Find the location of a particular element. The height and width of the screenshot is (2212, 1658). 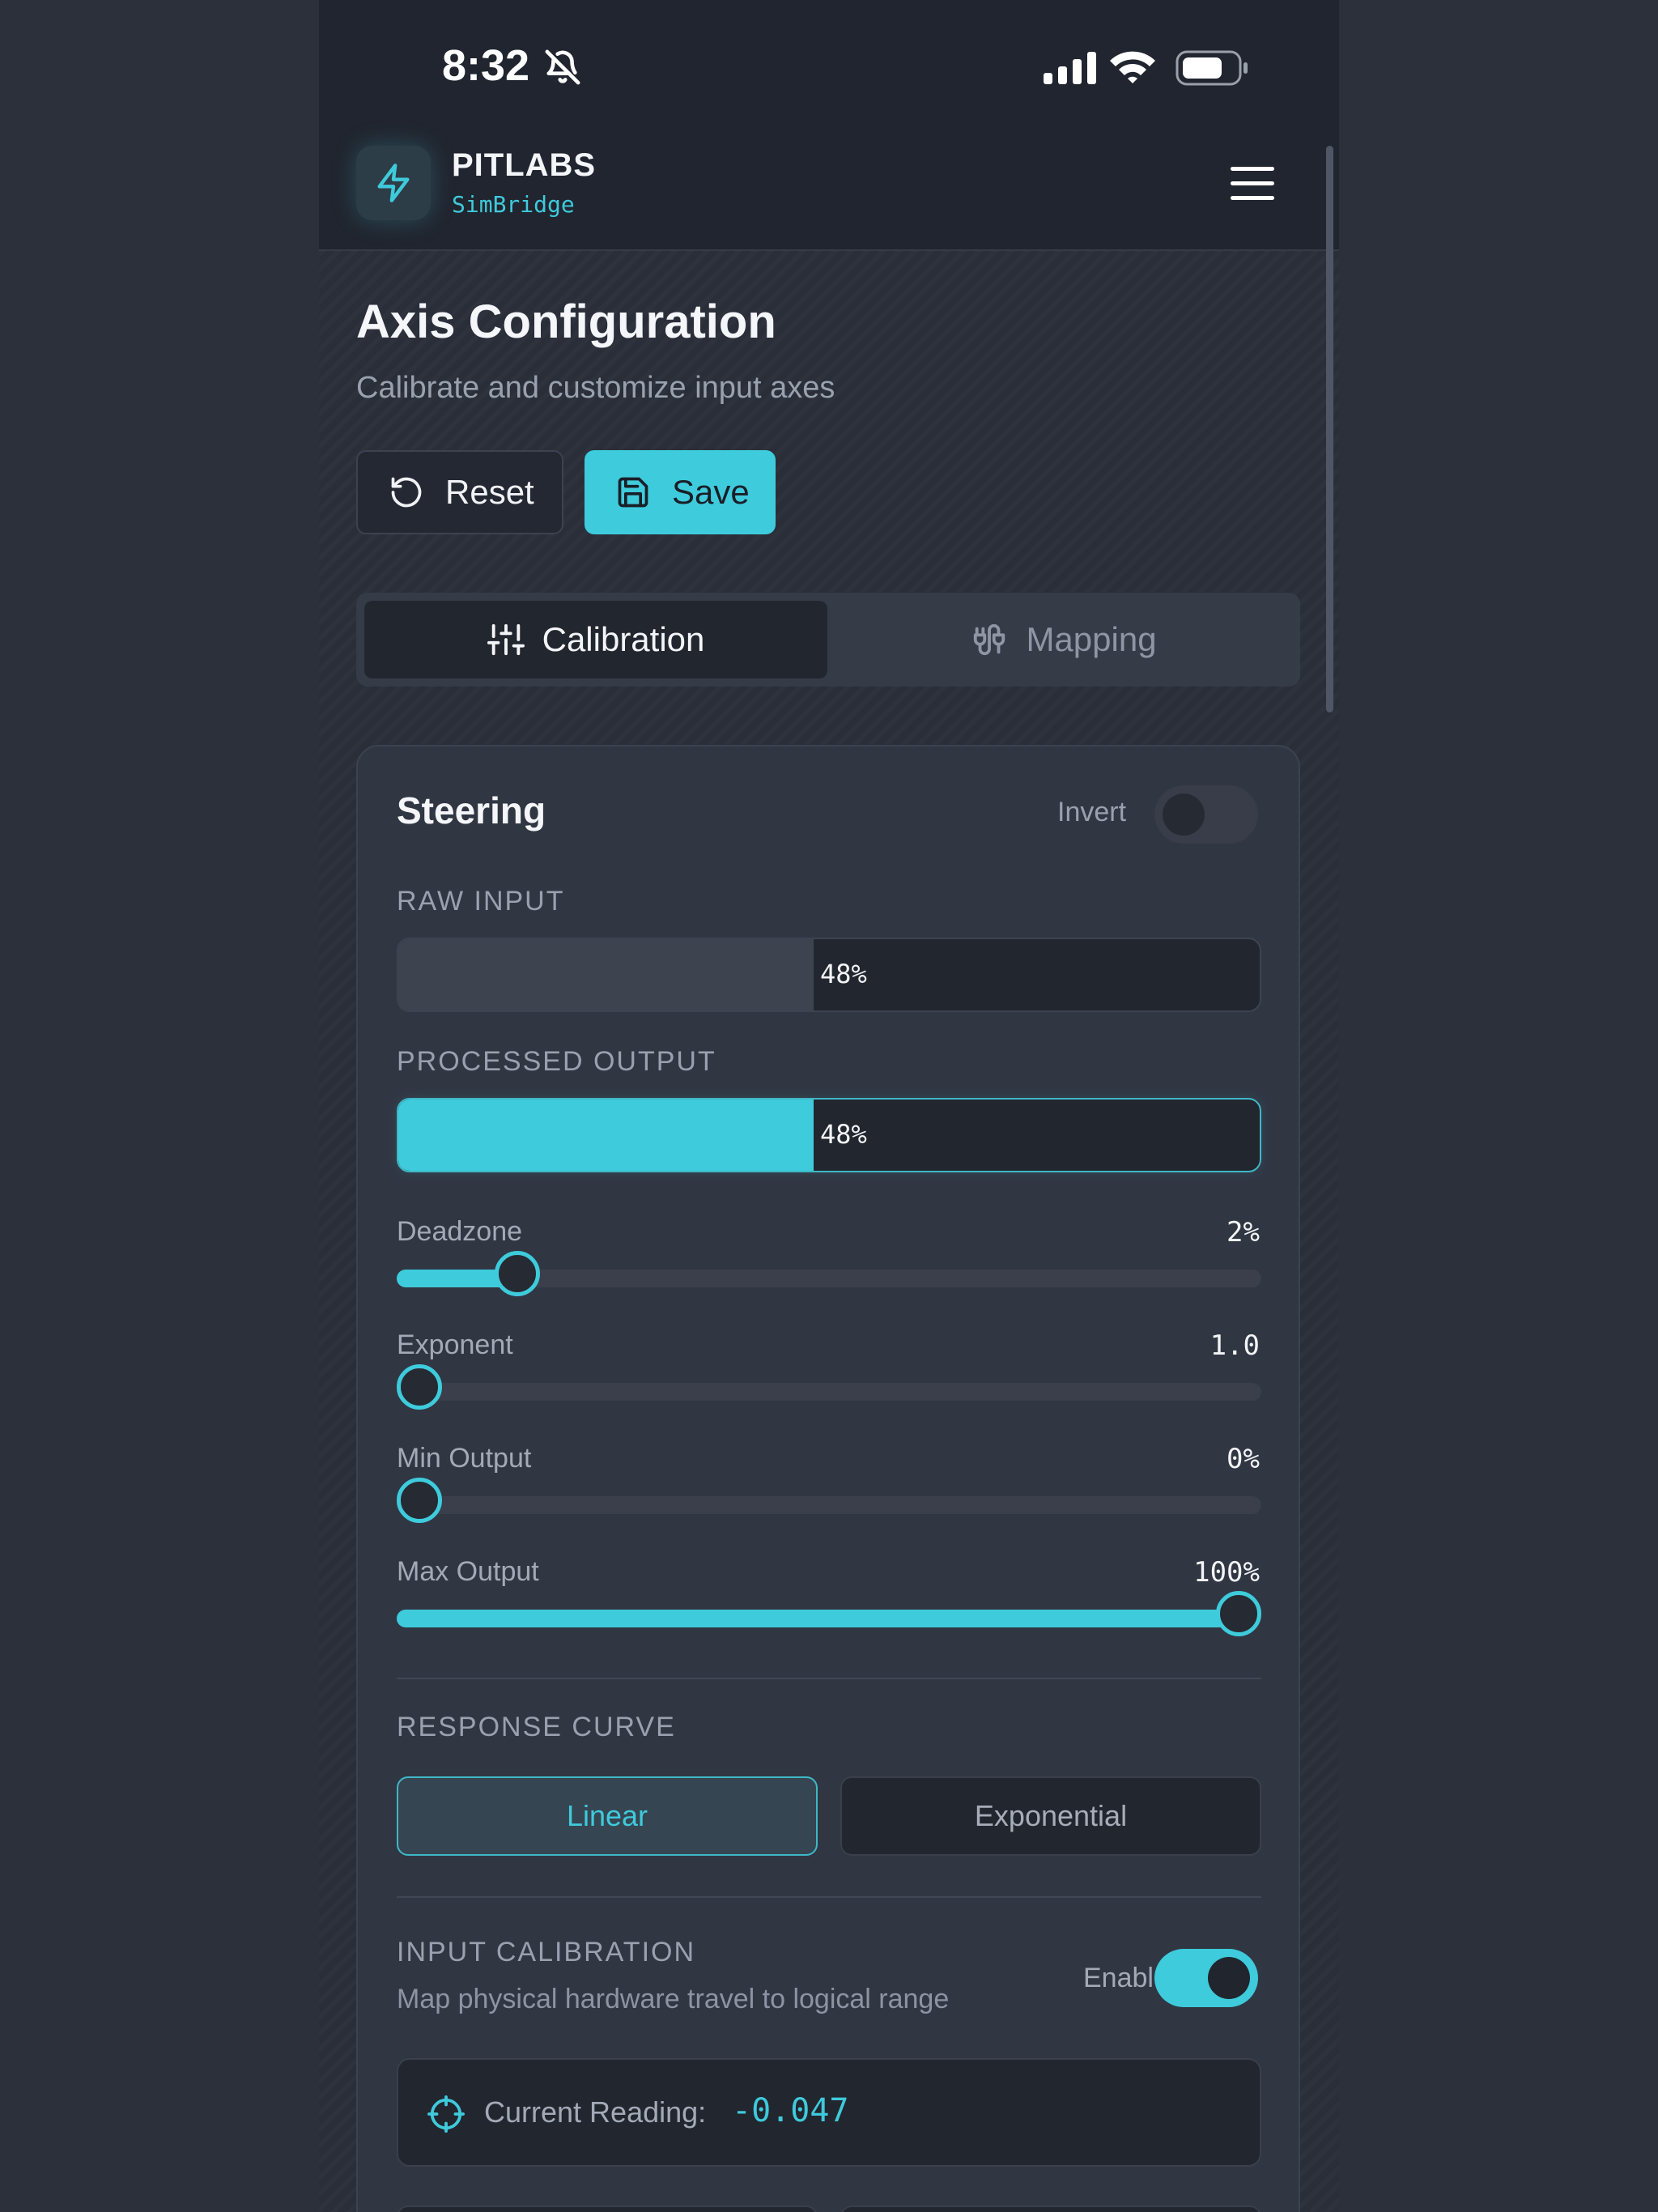

top-bar: 8:32 PITLABS SimBridge is located at coordinates (829, 125).